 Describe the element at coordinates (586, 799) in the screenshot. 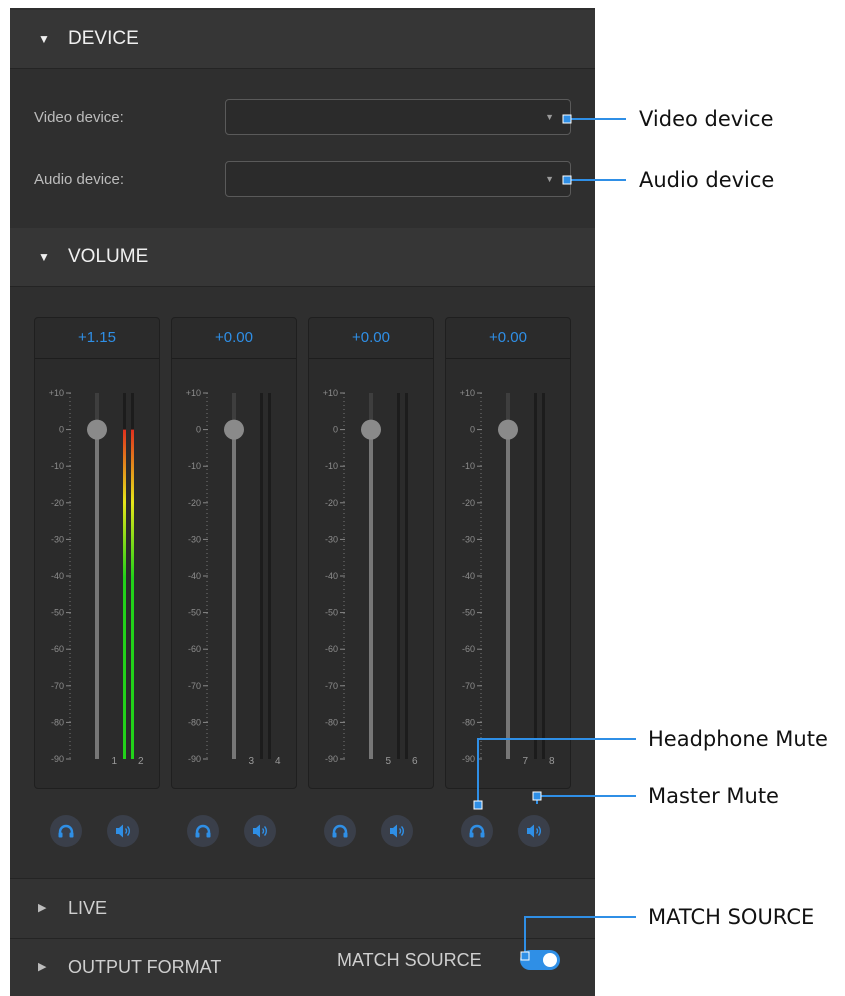

I see `callout-line-master` at that location.